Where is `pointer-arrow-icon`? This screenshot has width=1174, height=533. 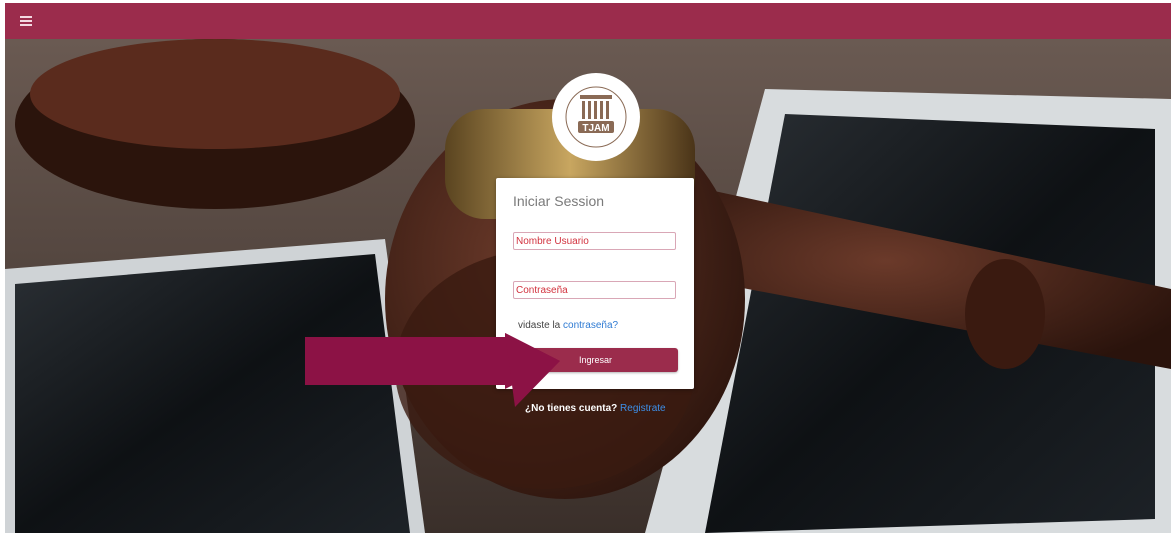
pointer-arrow-icon is located at coordinates (432, 370).